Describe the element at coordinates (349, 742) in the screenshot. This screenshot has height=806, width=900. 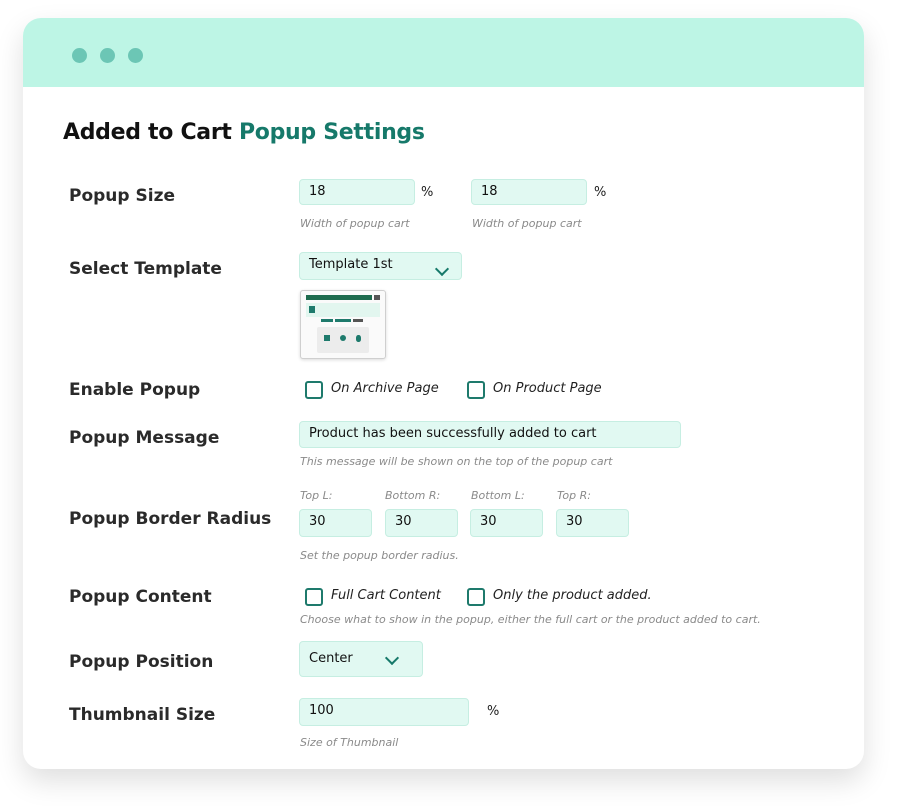
I see `thumbnail-size-hint: Size of Thumbnail` at that location.